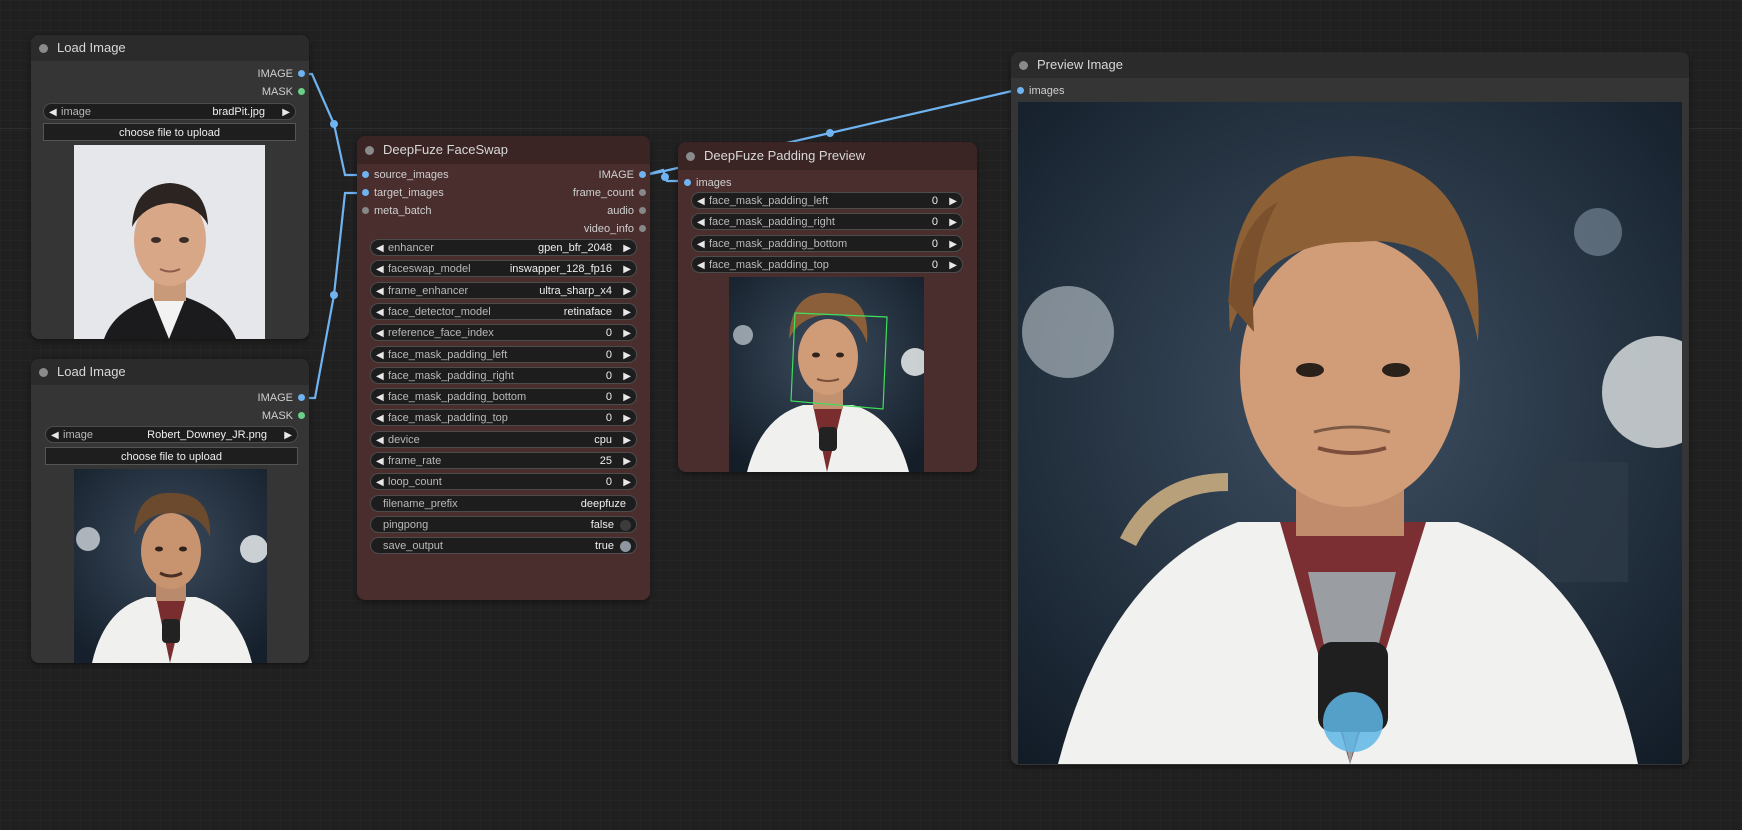 This screenshot has height=830, width=1742. Describe the element at coordinates (503, 460) in the screenshot. I see `widget-frame-rate: ◀ frame_rate 25 ▶` at that location.